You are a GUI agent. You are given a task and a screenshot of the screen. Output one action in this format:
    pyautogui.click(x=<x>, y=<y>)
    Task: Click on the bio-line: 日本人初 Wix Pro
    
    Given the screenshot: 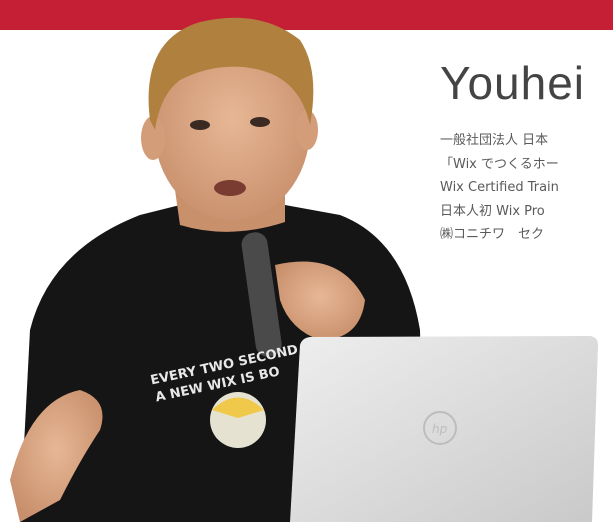 What is the action you would take?
    pyautogui.click(x=492, y=211)
    